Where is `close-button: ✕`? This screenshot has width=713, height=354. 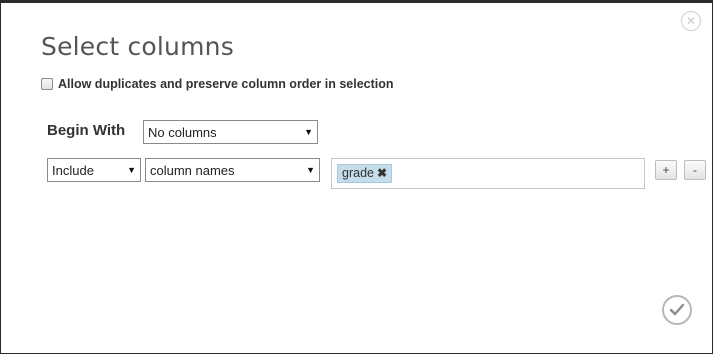 close-button: ✕ is located at coordinates (691, 21).